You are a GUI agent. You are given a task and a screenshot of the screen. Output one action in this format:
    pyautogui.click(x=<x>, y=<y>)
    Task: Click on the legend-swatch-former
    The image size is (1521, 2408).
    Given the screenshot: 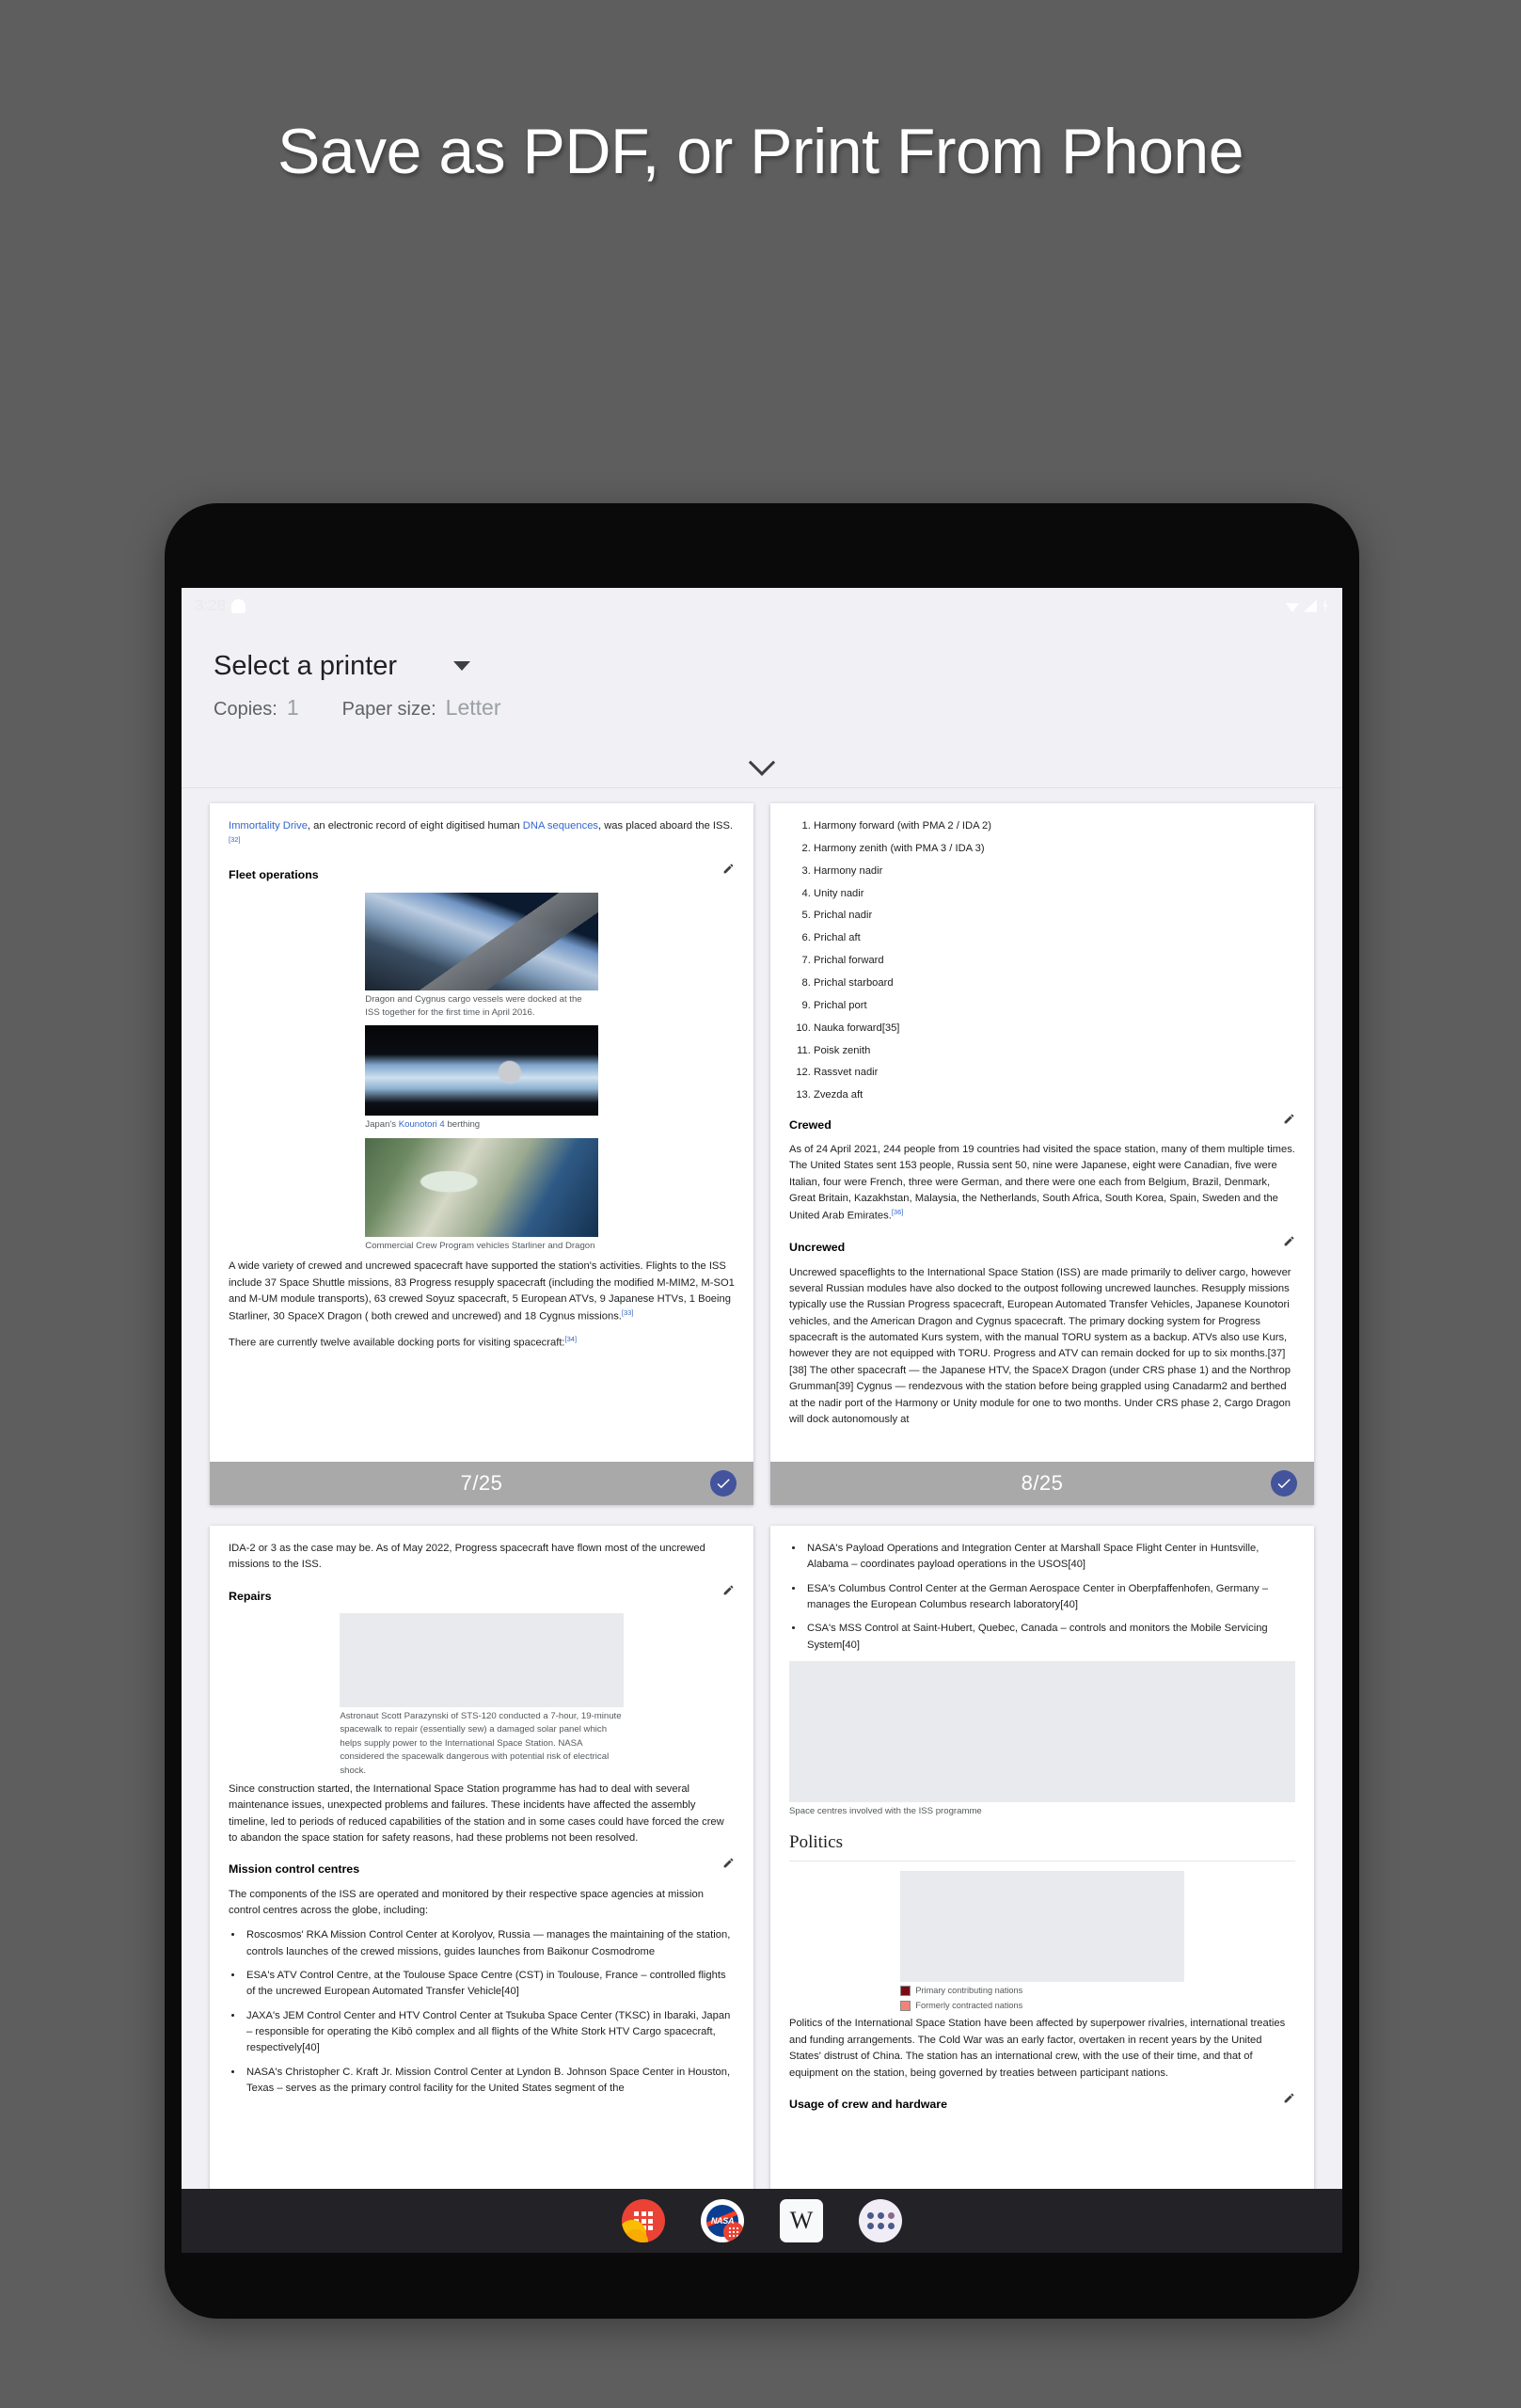 What is the action you would take?
    pyautogui.click(x=906, y=2005)
    